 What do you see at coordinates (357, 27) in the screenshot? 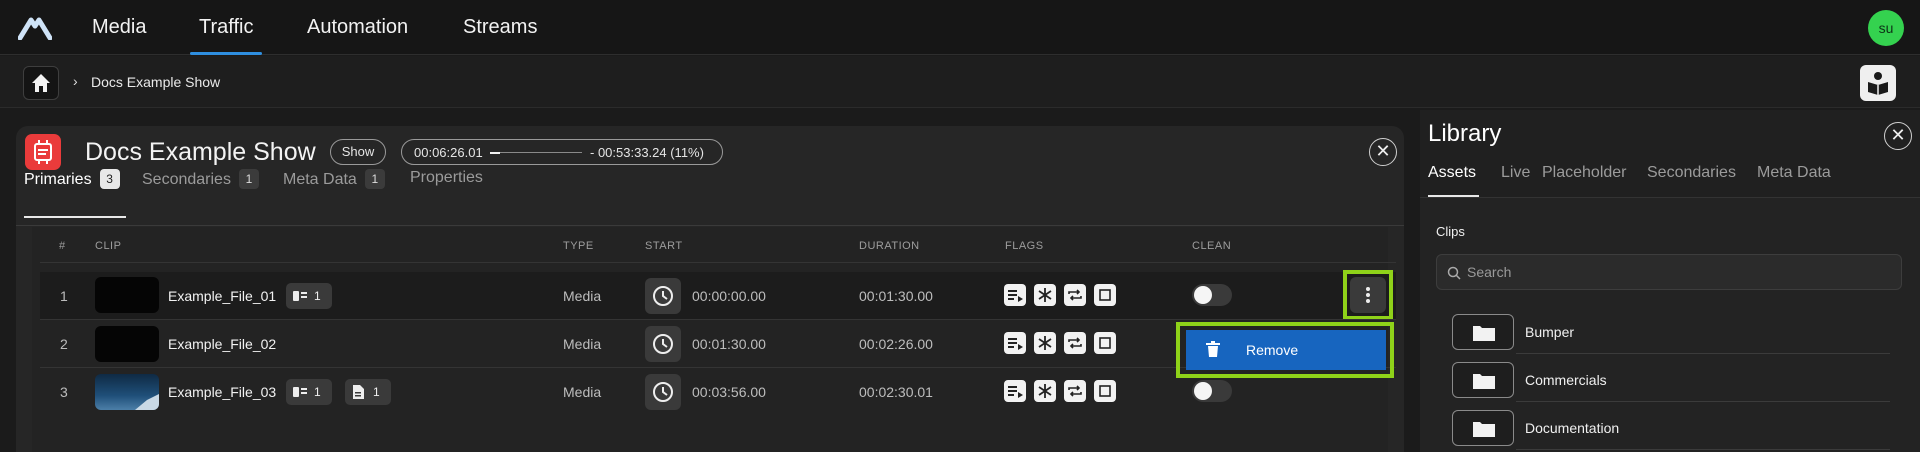
I see `nav-tab-automation: Automation` at bounding box center [357, 27].